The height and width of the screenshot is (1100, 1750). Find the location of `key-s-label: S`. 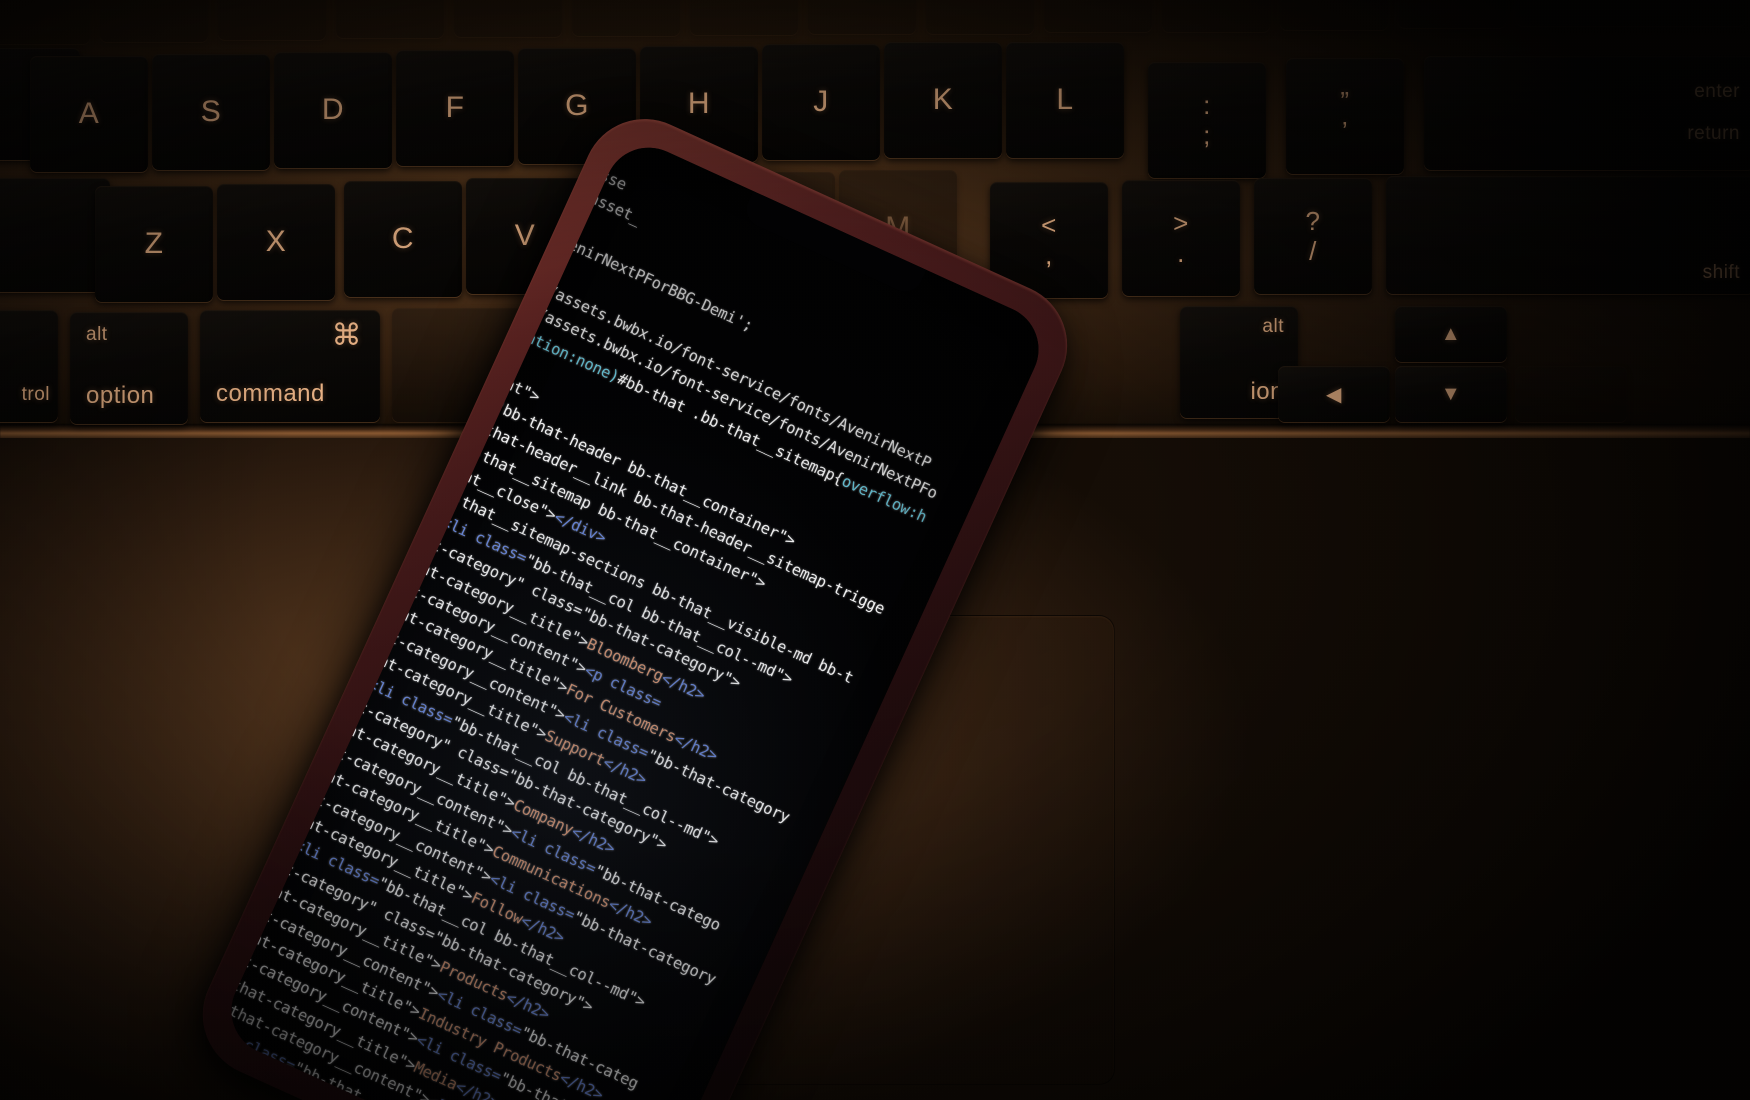

key-s-label: S is located at coordinates (211, 111).